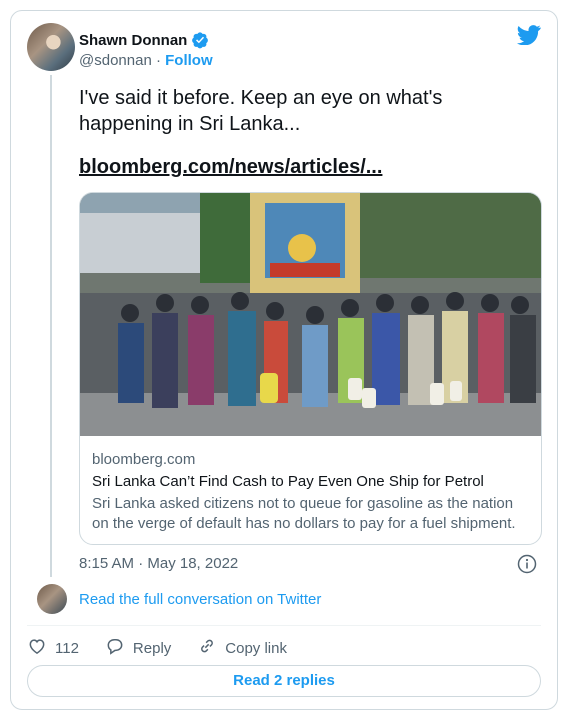 This screenshot has width=569, height=722. What do you see at coordinates (115, 60) in the screenshot?
I see `author-handle: @sdonnan` at bounding box center [115, 60].